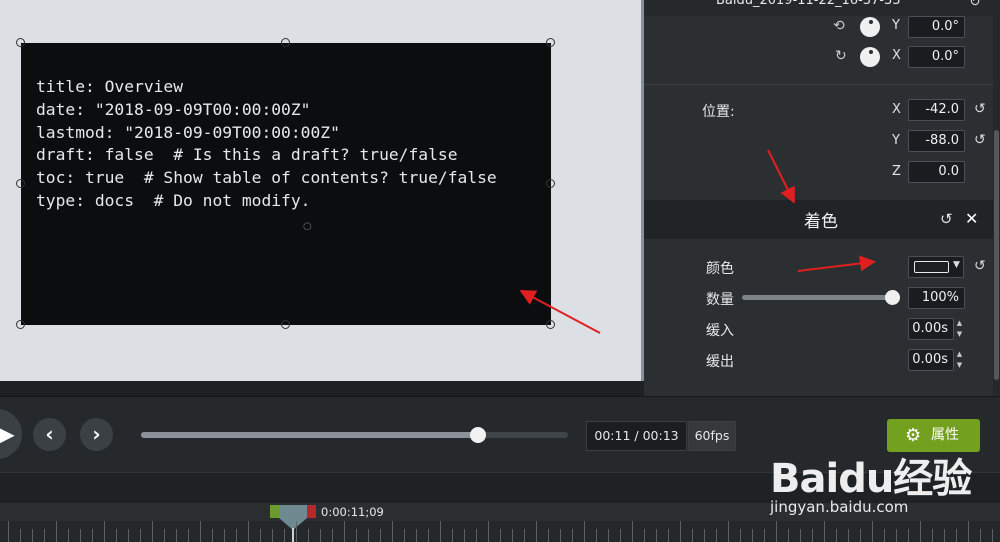  I want to click on playhead-out-marker, so click(311, 511).